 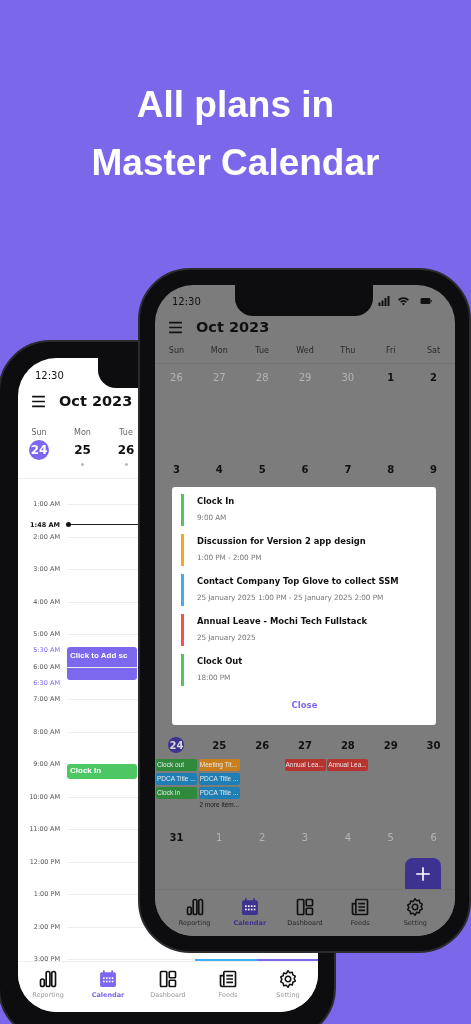 I want to click on add-schedule-block: Click to Add sc, so click(x=102, y=664).